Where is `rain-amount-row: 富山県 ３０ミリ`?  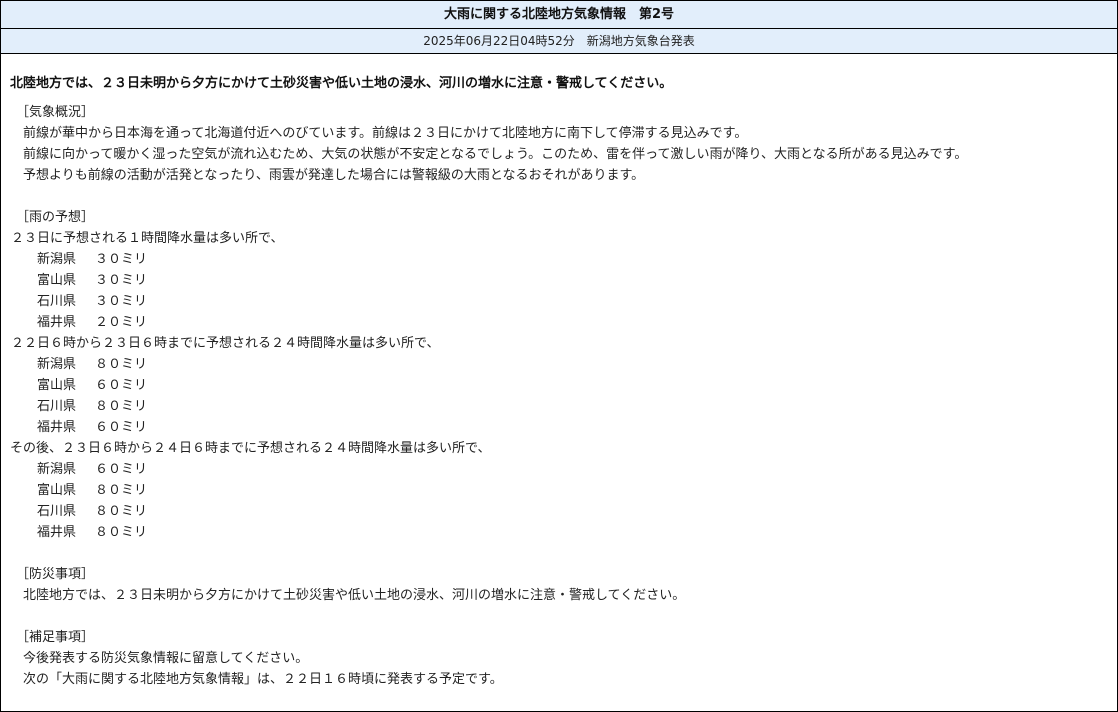 rain-amount-row: 富山県 ３０ミリ is located at coordinates (559, 280).